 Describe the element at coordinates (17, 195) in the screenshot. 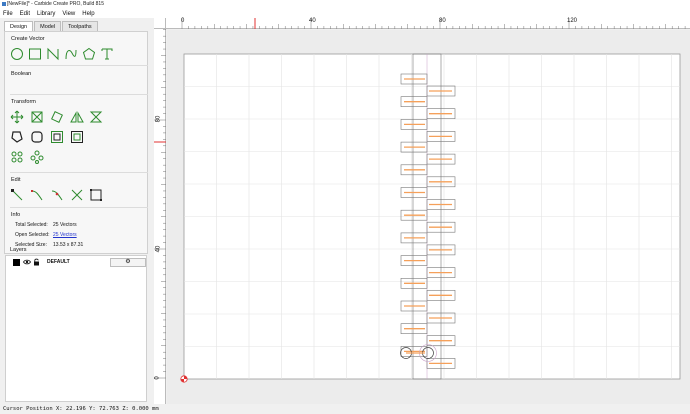

I see `node-edit-icon` at that location.